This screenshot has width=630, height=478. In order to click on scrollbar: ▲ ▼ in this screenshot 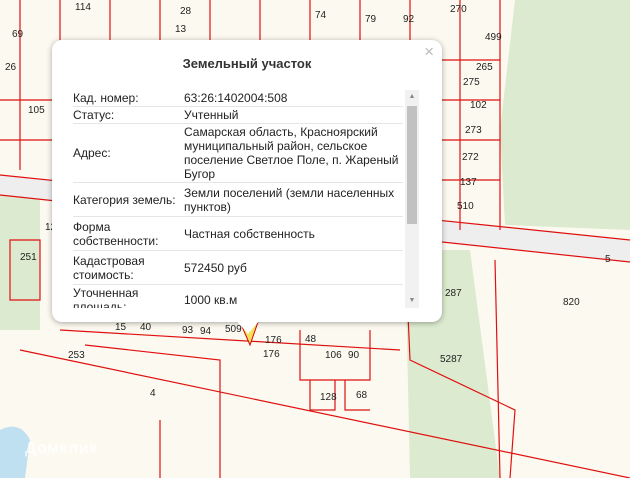, I will do `click(412, 199)`.